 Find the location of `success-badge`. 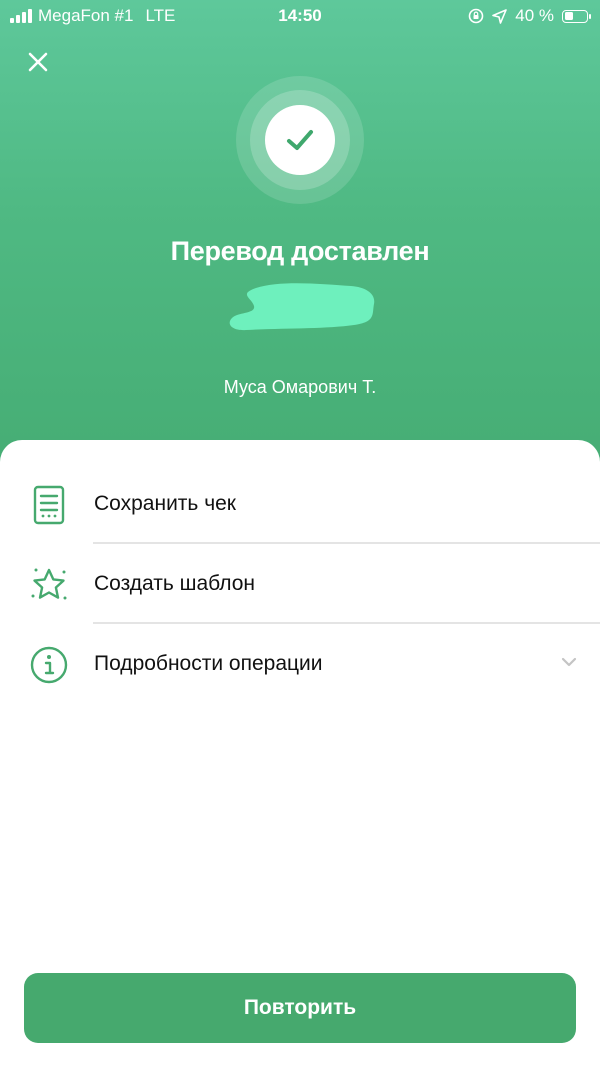

success-badge is located at coordinates (300, 140).